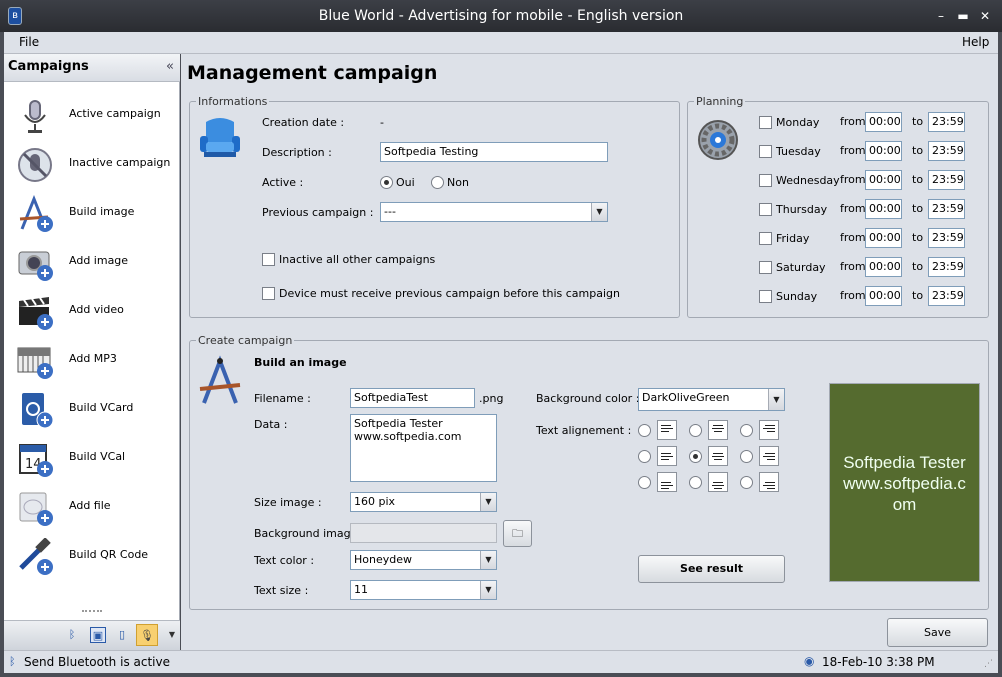  Describe the element at coordinates (883, 267) in the screenshot. I see `saturday-from-input: 00:00` at that location.